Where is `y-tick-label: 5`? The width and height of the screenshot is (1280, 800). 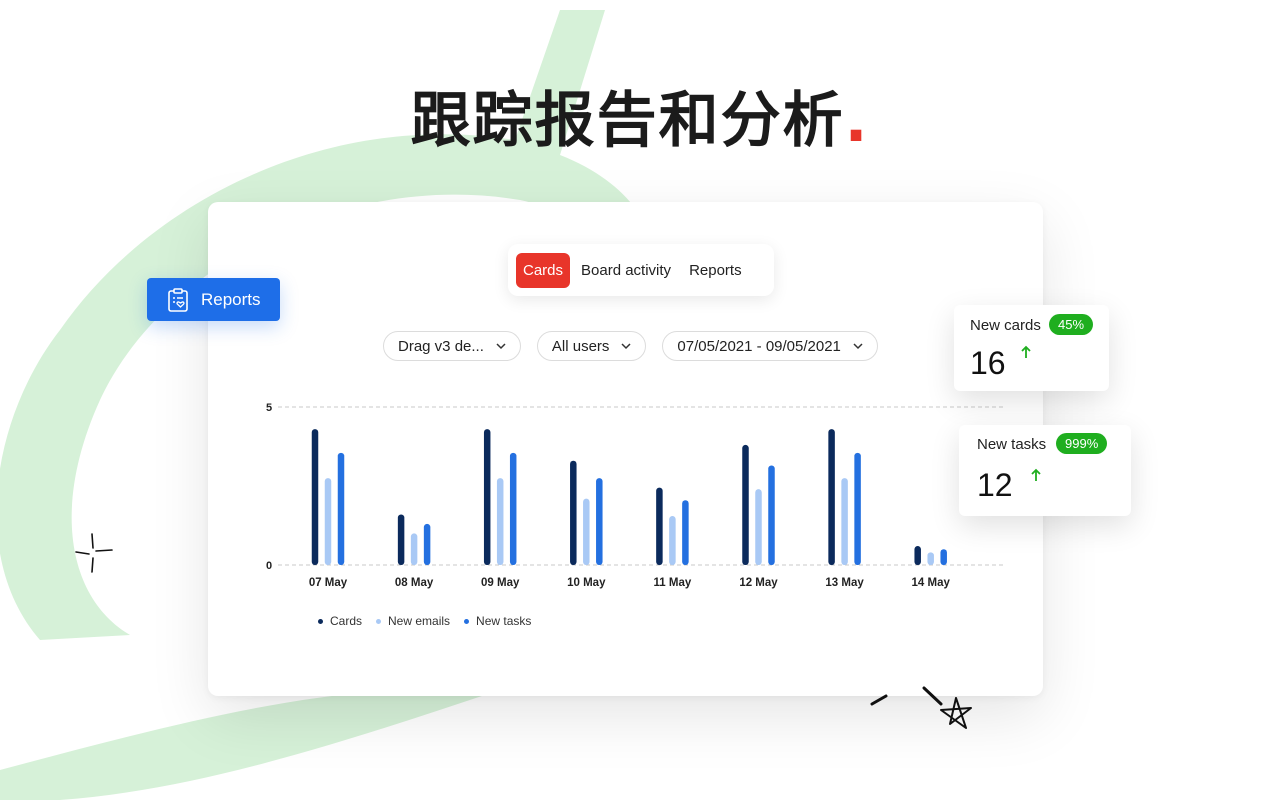 y-tick-label: 5 is located at coordinates (269, 408).